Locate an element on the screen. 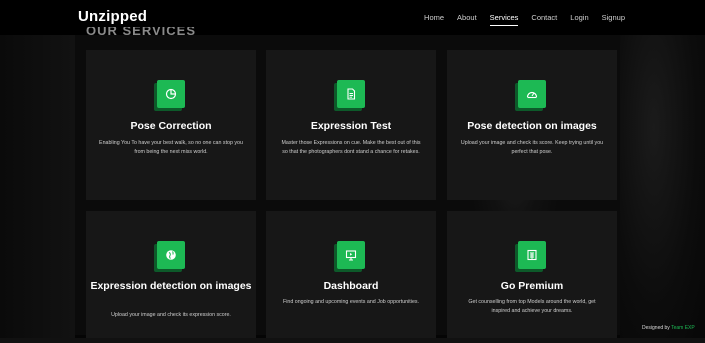  nav-login: Login is located at coordinates (579, 19).